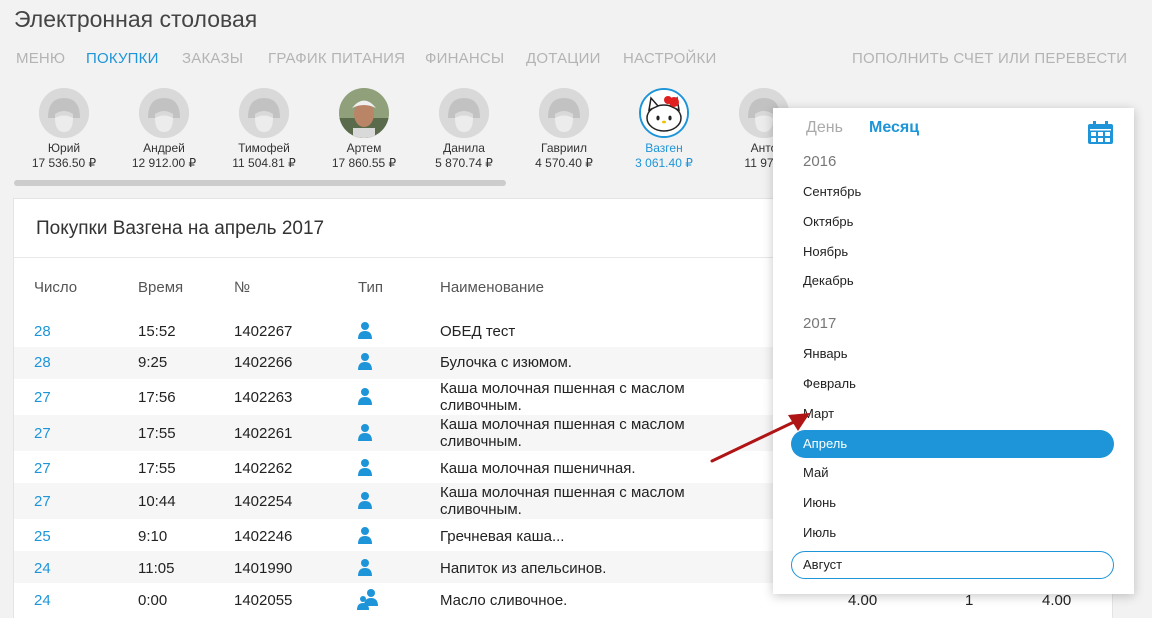 This screenshot has height=618, width=1152. I want to click on child-name: Тимофей, so click(264, 148).